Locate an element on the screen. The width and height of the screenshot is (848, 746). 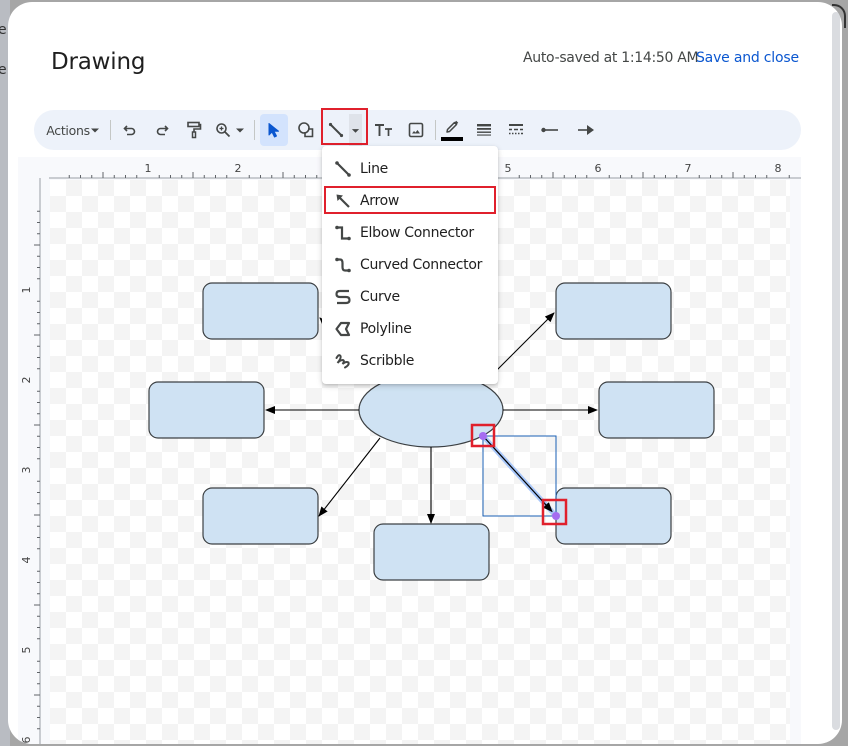
polyline-icon is located at coordinates (343, 329).